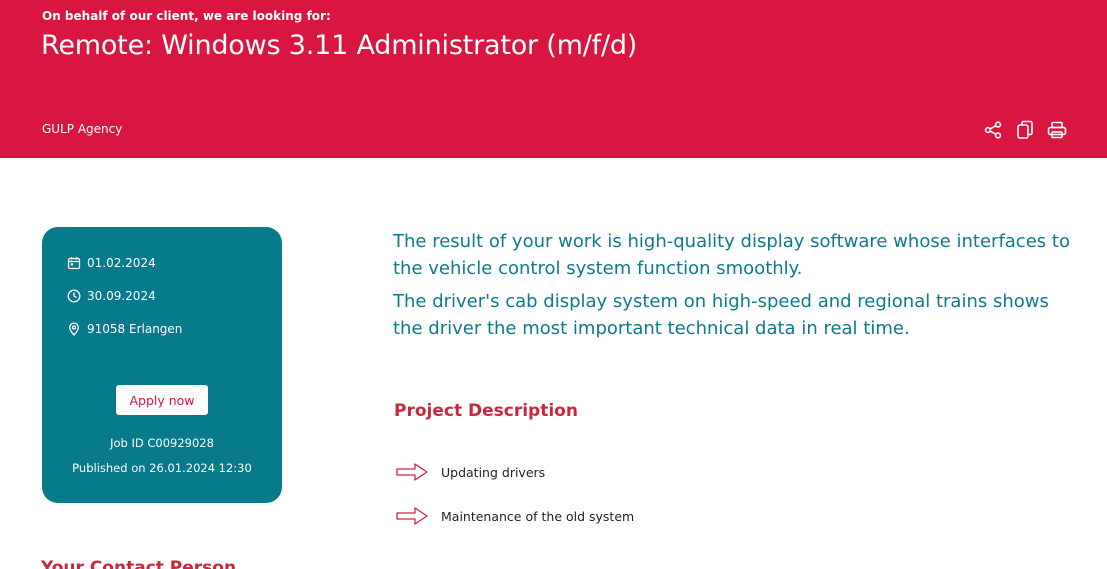 The image size is (1107, 569). I want to click on job-id: Job ID C00929028, so click(162, 443).